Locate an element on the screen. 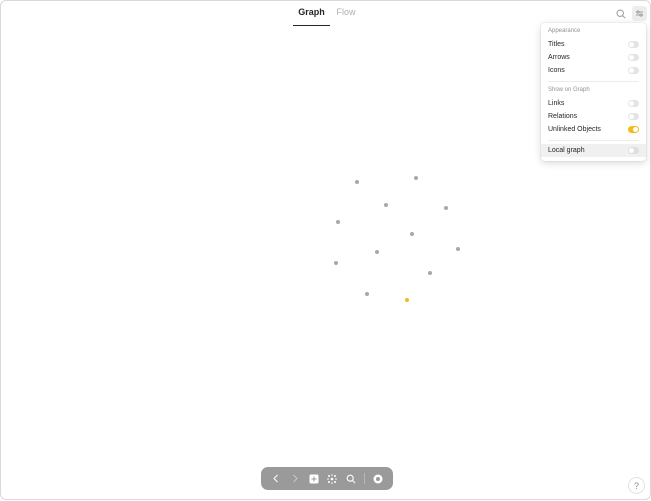 The image size is (651, 501). help-button: ? is located at coordinates (636, 485).